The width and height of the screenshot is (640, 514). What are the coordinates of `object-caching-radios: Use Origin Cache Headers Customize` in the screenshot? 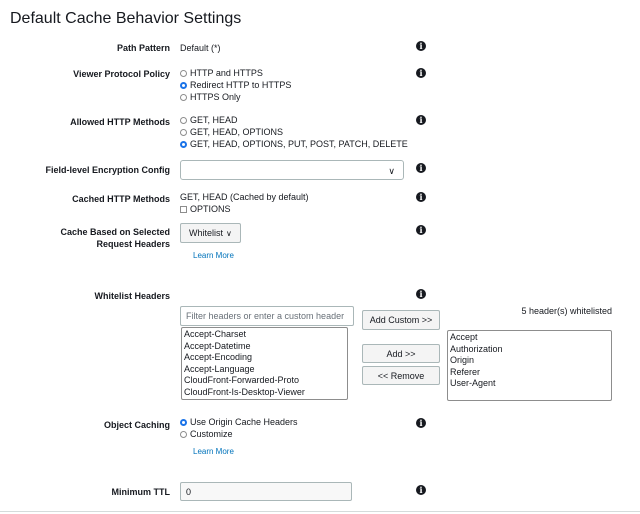 It's located at (239, 428).